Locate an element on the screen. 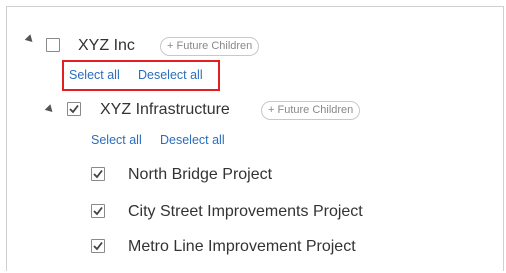 This screenshot has height=273, width=506. child-select-all-link: Select all is located at coordinates (116, 140).